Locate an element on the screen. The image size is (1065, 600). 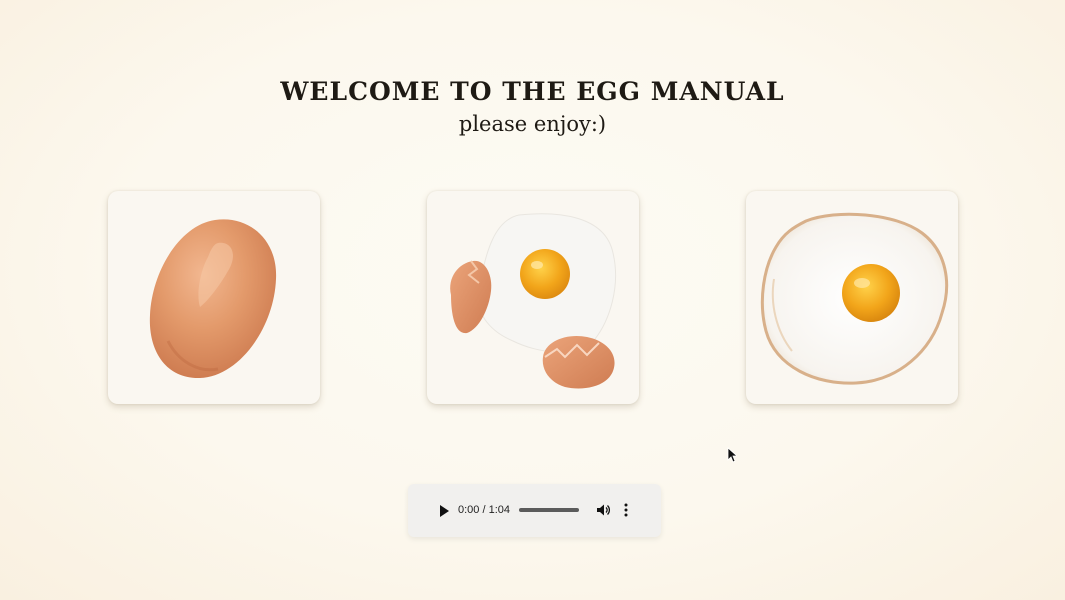
play-icon is located at coordinates (444, 511).